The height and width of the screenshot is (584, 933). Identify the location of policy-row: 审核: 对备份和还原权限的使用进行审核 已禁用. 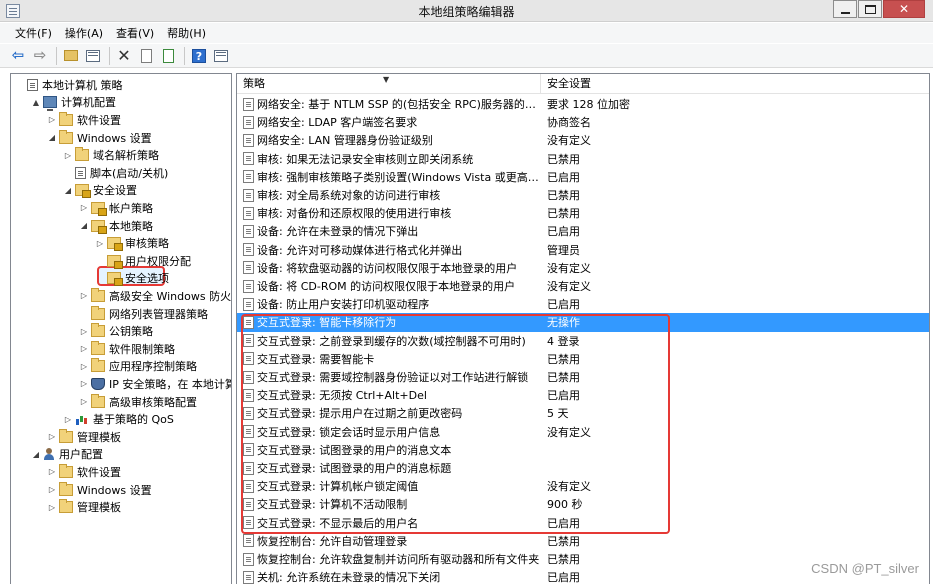
(583, 213).